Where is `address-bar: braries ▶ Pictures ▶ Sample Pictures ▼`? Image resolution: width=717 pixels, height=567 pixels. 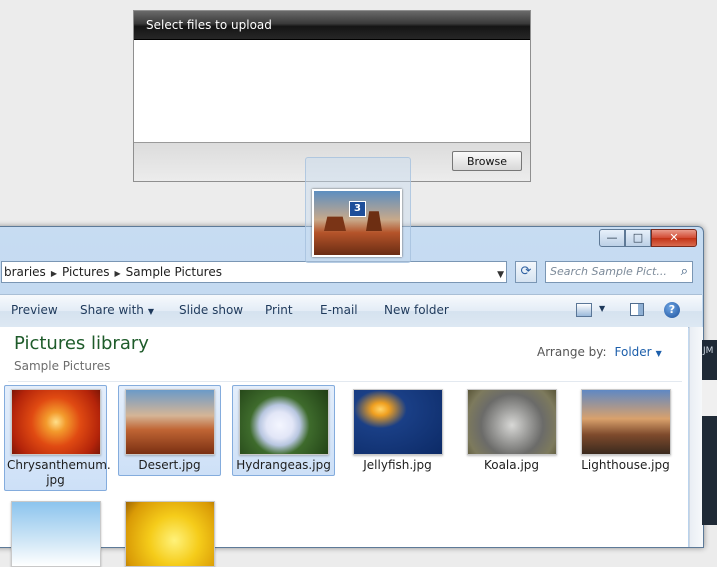
address-bar: braries ▶ Pictures ▶ Sample Pictures ▼ is located at coordinates (254, 272).